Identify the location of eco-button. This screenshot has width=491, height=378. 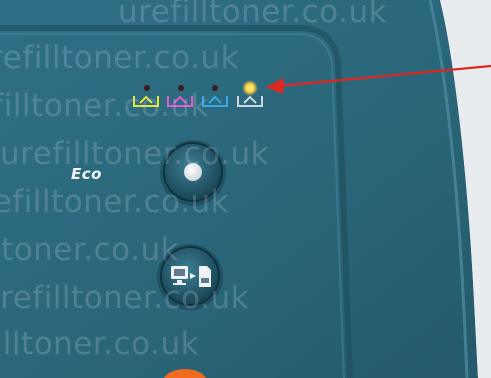
(193, 173).